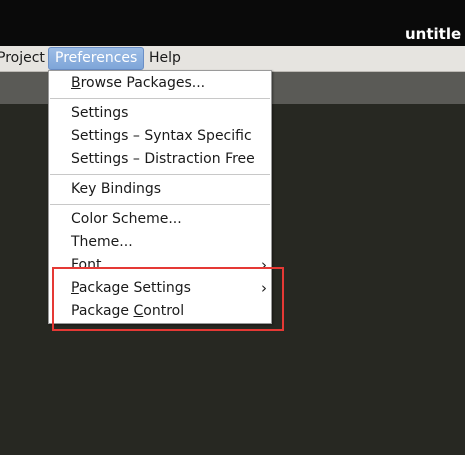  What do you see at coordinates (232, 23) in the screenshot?
I see `title-bar: untitle` at bounding box center [232, 23].